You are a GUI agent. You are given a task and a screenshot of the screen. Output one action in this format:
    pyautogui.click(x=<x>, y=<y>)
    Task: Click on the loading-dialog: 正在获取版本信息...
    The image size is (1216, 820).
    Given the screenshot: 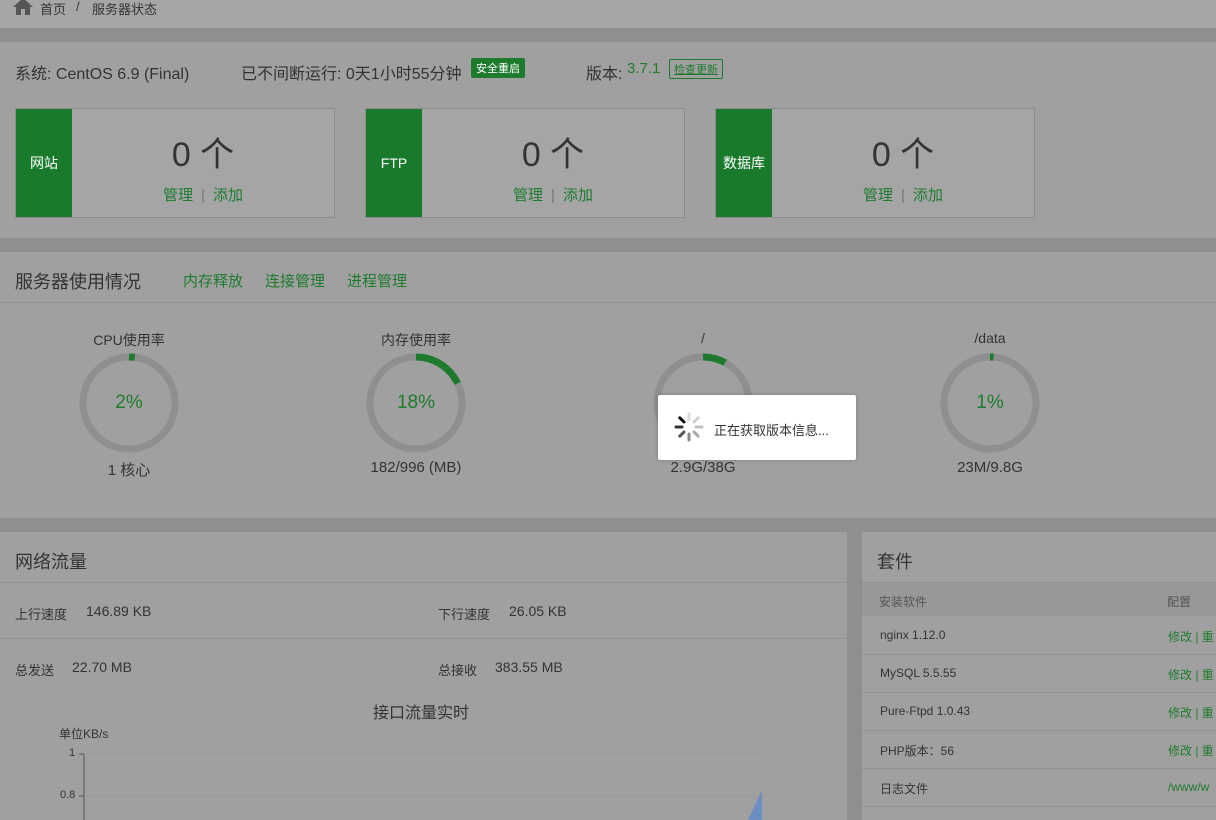 What is the action you would take?
    pyautogui.click(x=757, y=427)
    